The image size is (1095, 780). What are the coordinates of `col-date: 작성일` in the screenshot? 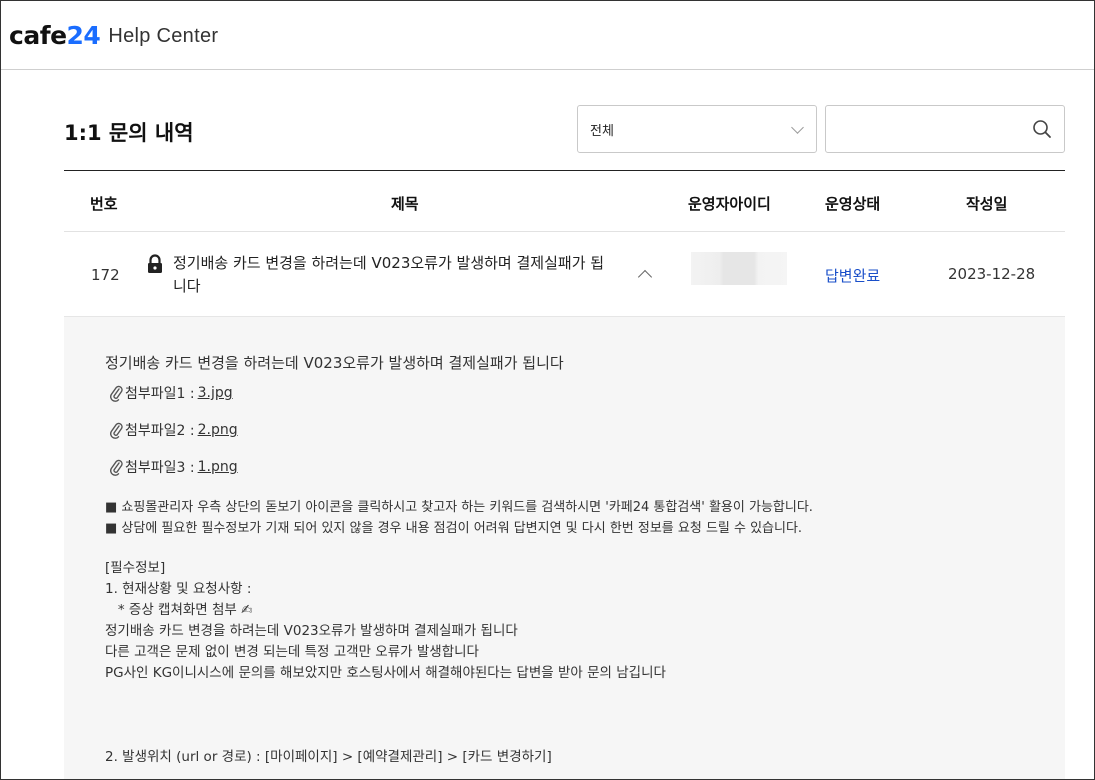 It's located at (987, 204).